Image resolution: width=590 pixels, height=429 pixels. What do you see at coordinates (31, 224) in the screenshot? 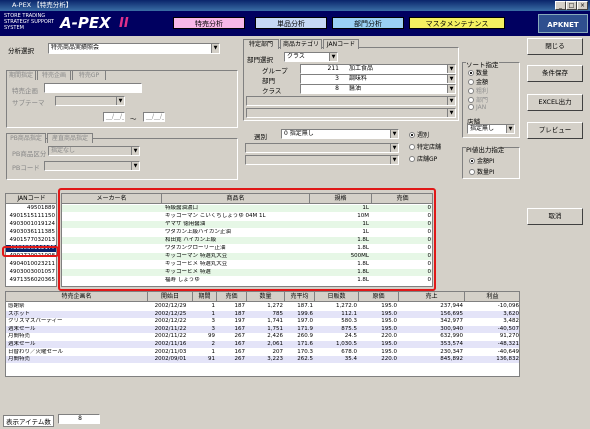
I see `jan-row: 4903001019124` at bounding box center [31, 224].